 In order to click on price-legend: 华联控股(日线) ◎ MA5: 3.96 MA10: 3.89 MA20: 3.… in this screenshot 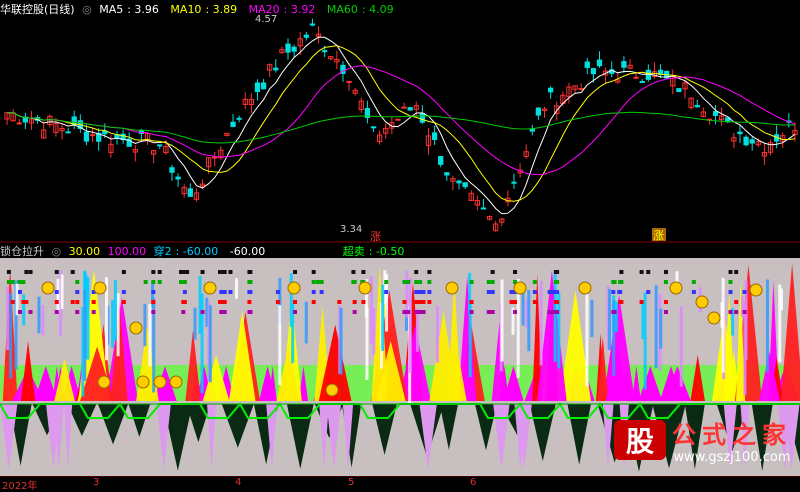, I will do `click(201, 8)`.